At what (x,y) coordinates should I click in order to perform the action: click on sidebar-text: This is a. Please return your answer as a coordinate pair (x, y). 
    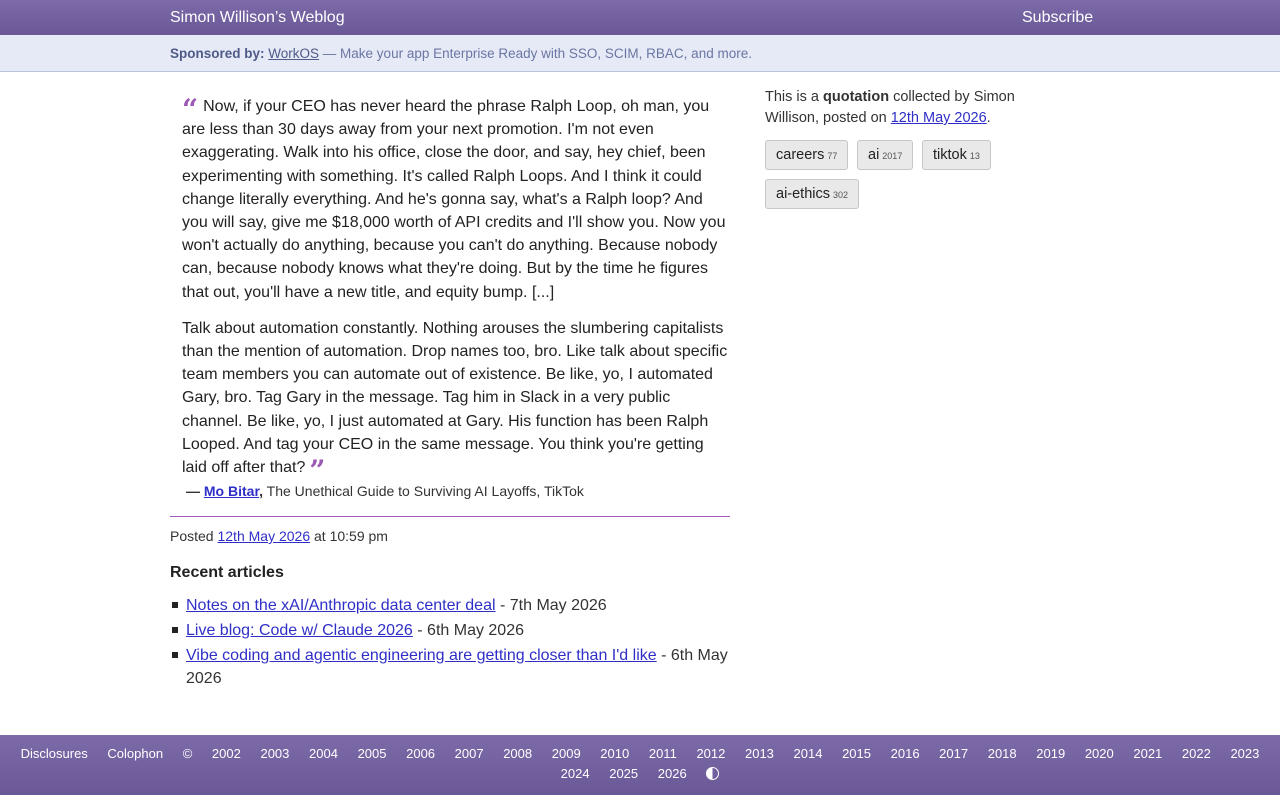
    Looking at the image, I should click on (794, 97).